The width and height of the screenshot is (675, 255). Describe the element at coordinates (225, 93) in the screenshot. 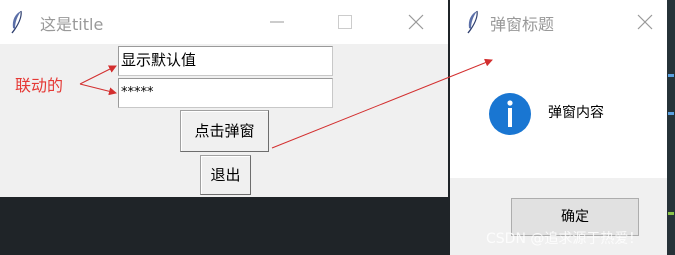

I see `password-entry: *****` at that location.